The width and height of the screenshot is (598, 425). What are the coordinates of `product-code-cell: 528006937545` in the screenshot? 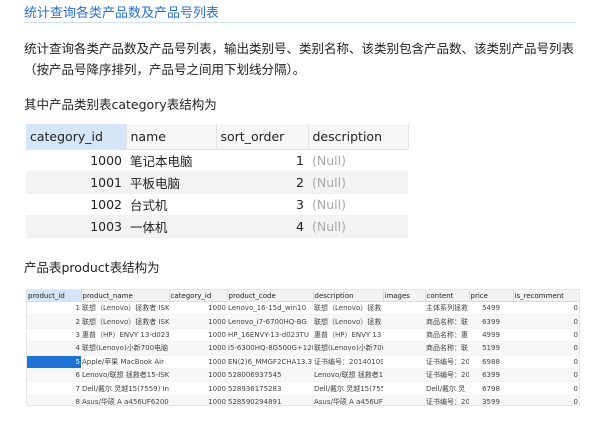 It's located at (270, 375).